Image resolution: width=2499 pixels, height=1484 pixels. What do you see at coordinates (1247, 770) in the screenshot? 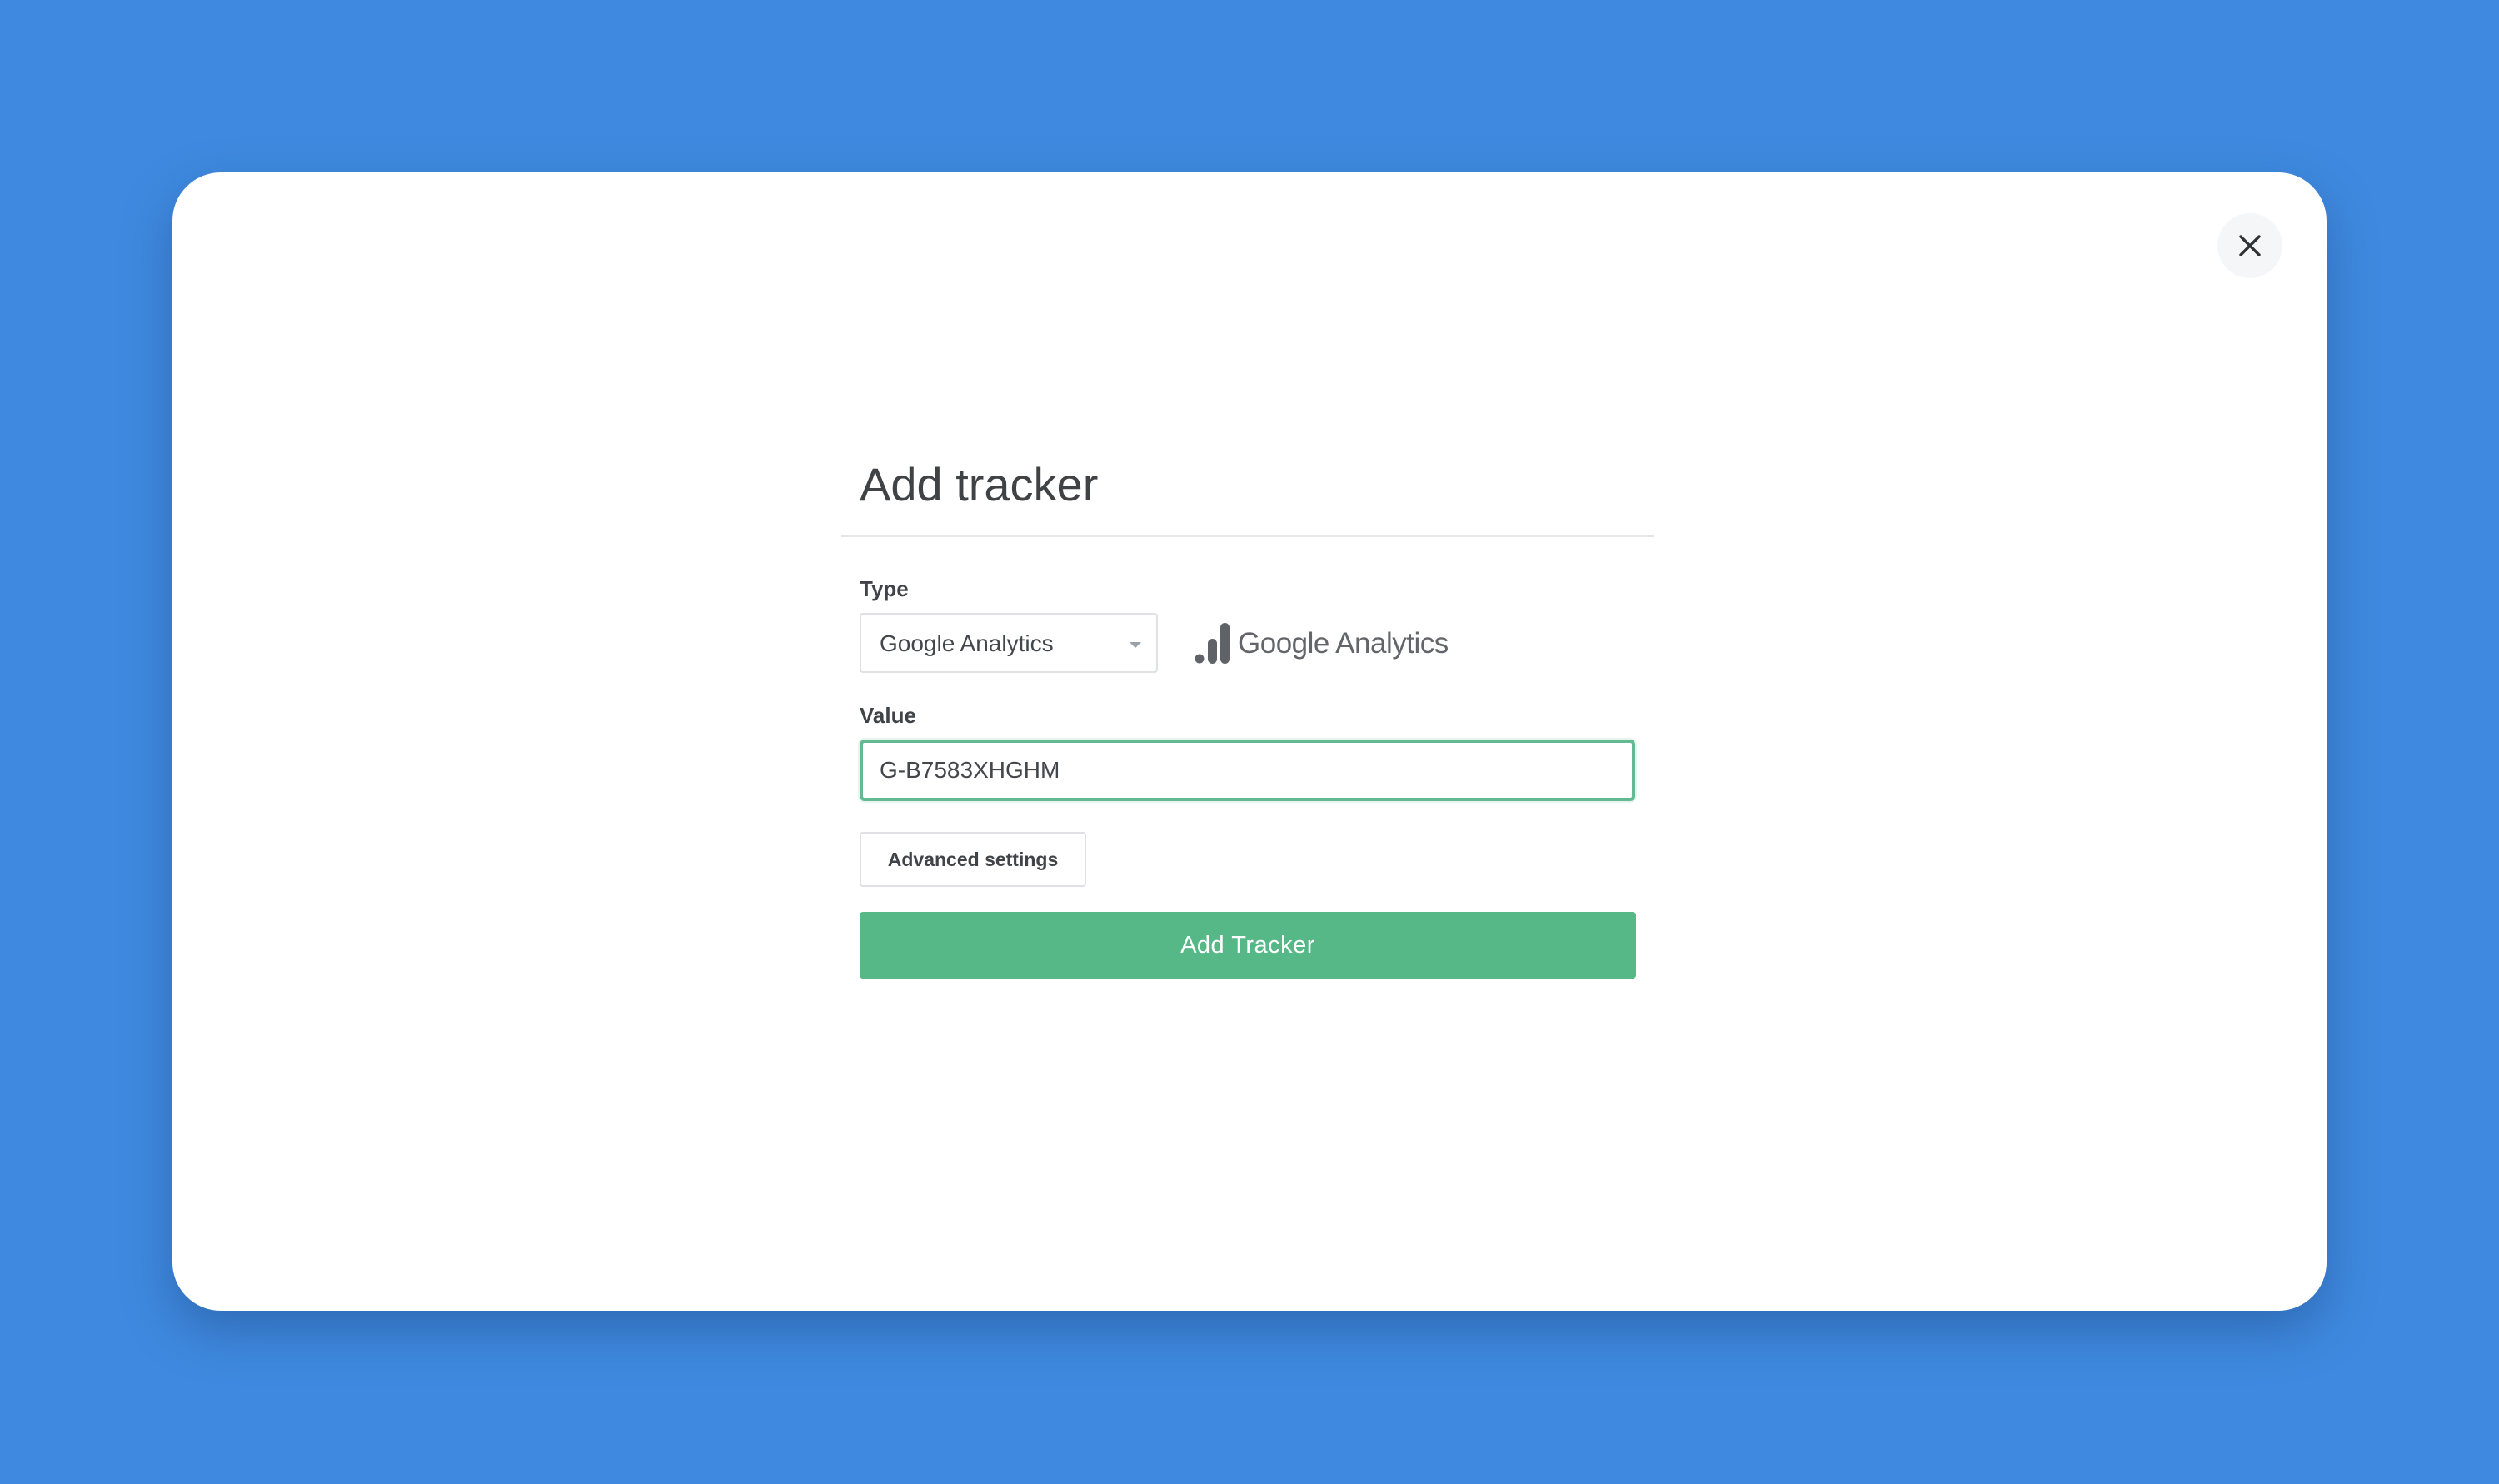
I see `tracker-value-input` at bounding box center [1247, 770].